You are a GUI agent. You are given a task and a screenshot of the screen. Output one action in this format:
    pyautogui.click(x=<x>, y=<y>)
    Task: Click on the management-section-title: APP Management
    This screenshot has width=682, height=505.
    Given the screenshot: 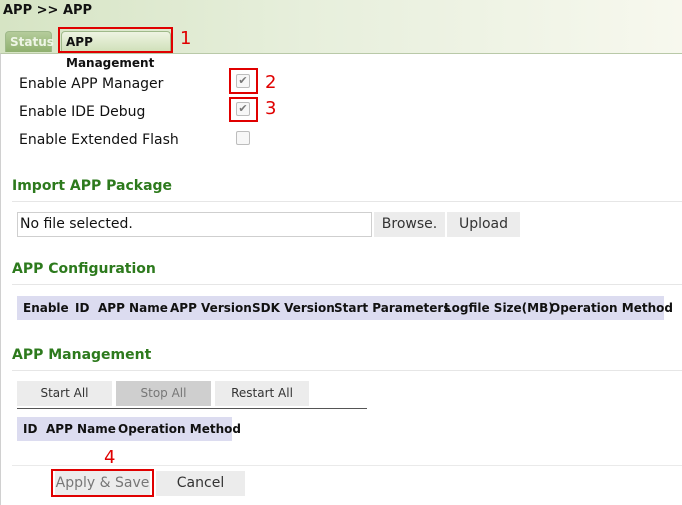 What is the action you would take?
    pyautogui.click(x=82, y=355)
    